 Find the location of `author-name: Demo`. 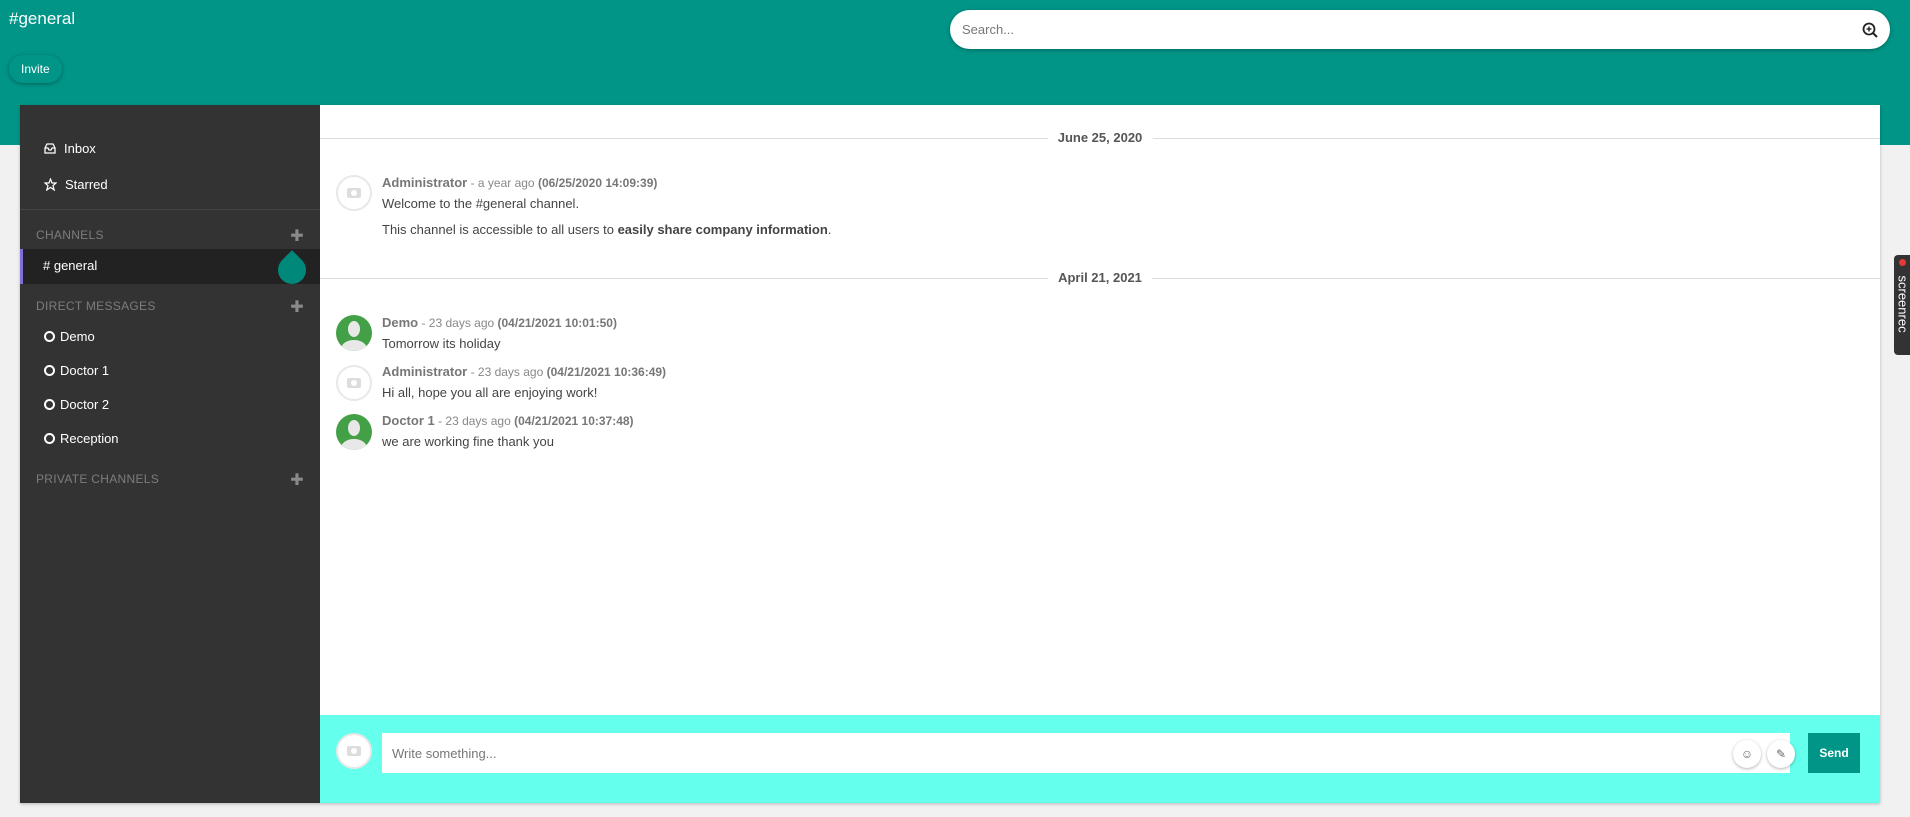

author-name: Demo is located at coordinates (400, 322).